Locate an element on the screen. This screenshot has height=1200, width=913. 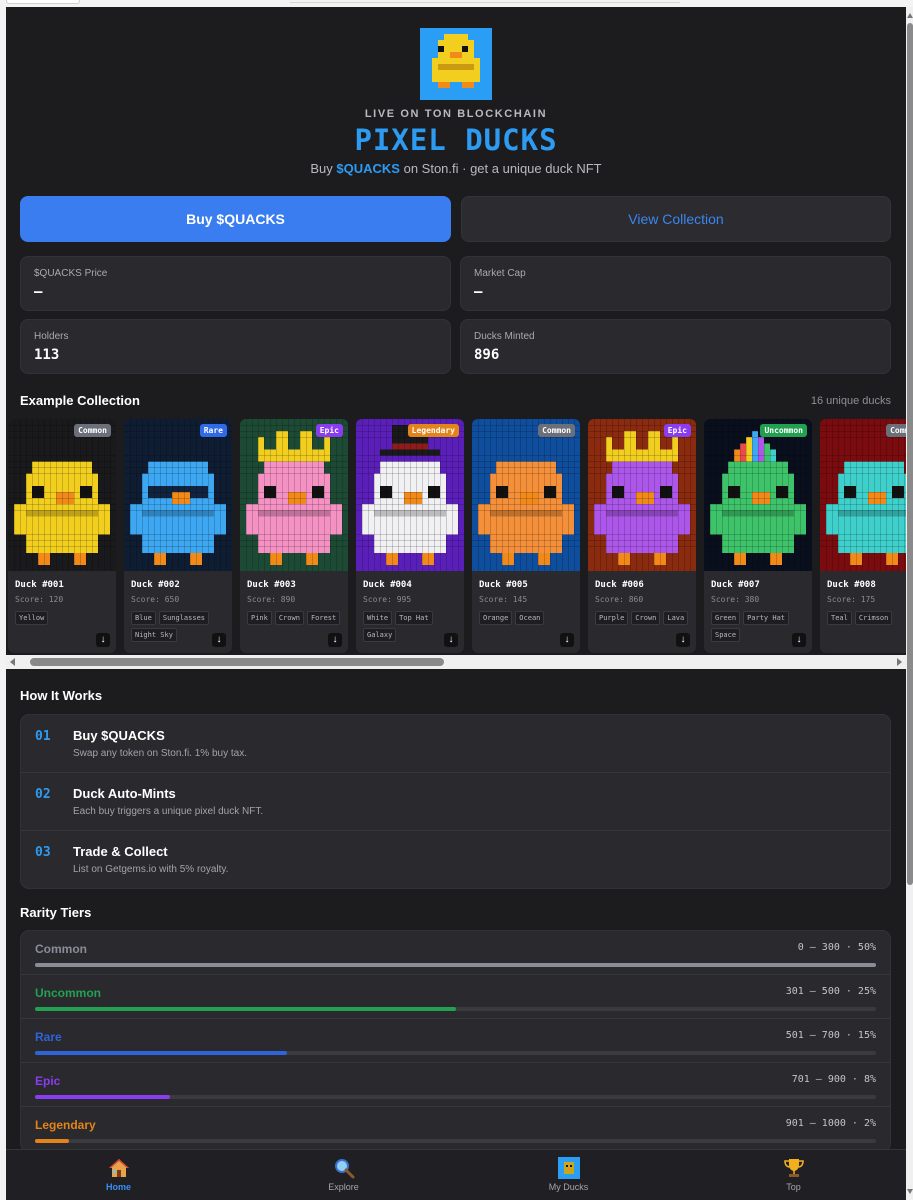
nav-label: Explore is located at coordinates (343, 1187).